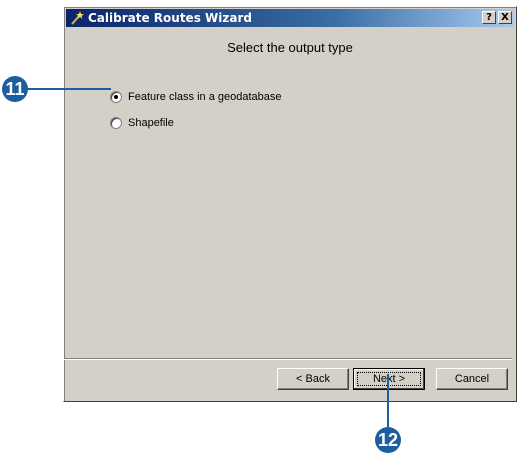 The height and width of the screenshot is (456, 517). I want to click on back-button: < Back, so click(313, 379).